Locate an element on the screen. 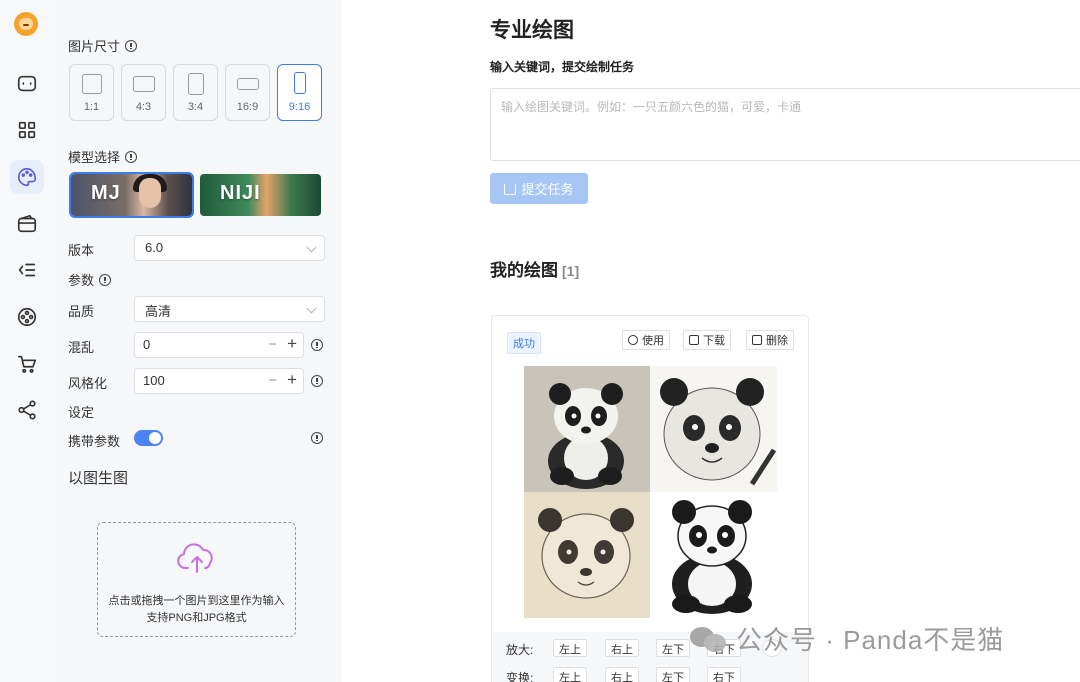 This screenshot has width=1080, height=682. params-heading: 参数 is located at coordinates (90, 279).